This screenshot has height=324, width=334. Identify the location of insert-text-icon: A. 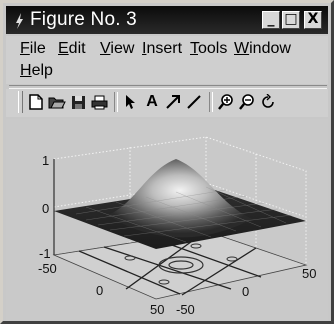
(152, 102).